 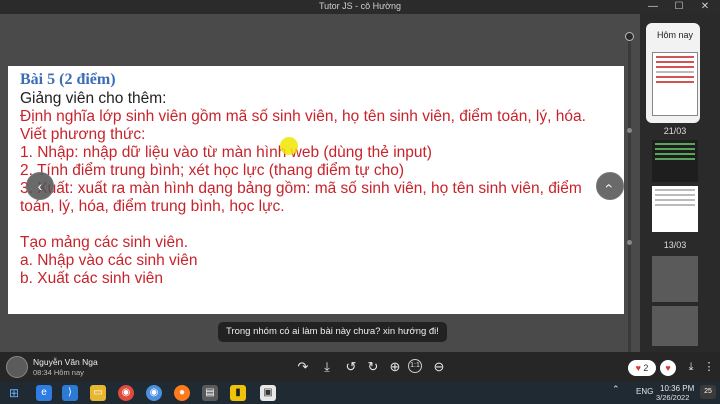 What do you see at coordinates (708, 392) in the screenshot?
I see `notification-count: 25` at bounding box center [708, 392].